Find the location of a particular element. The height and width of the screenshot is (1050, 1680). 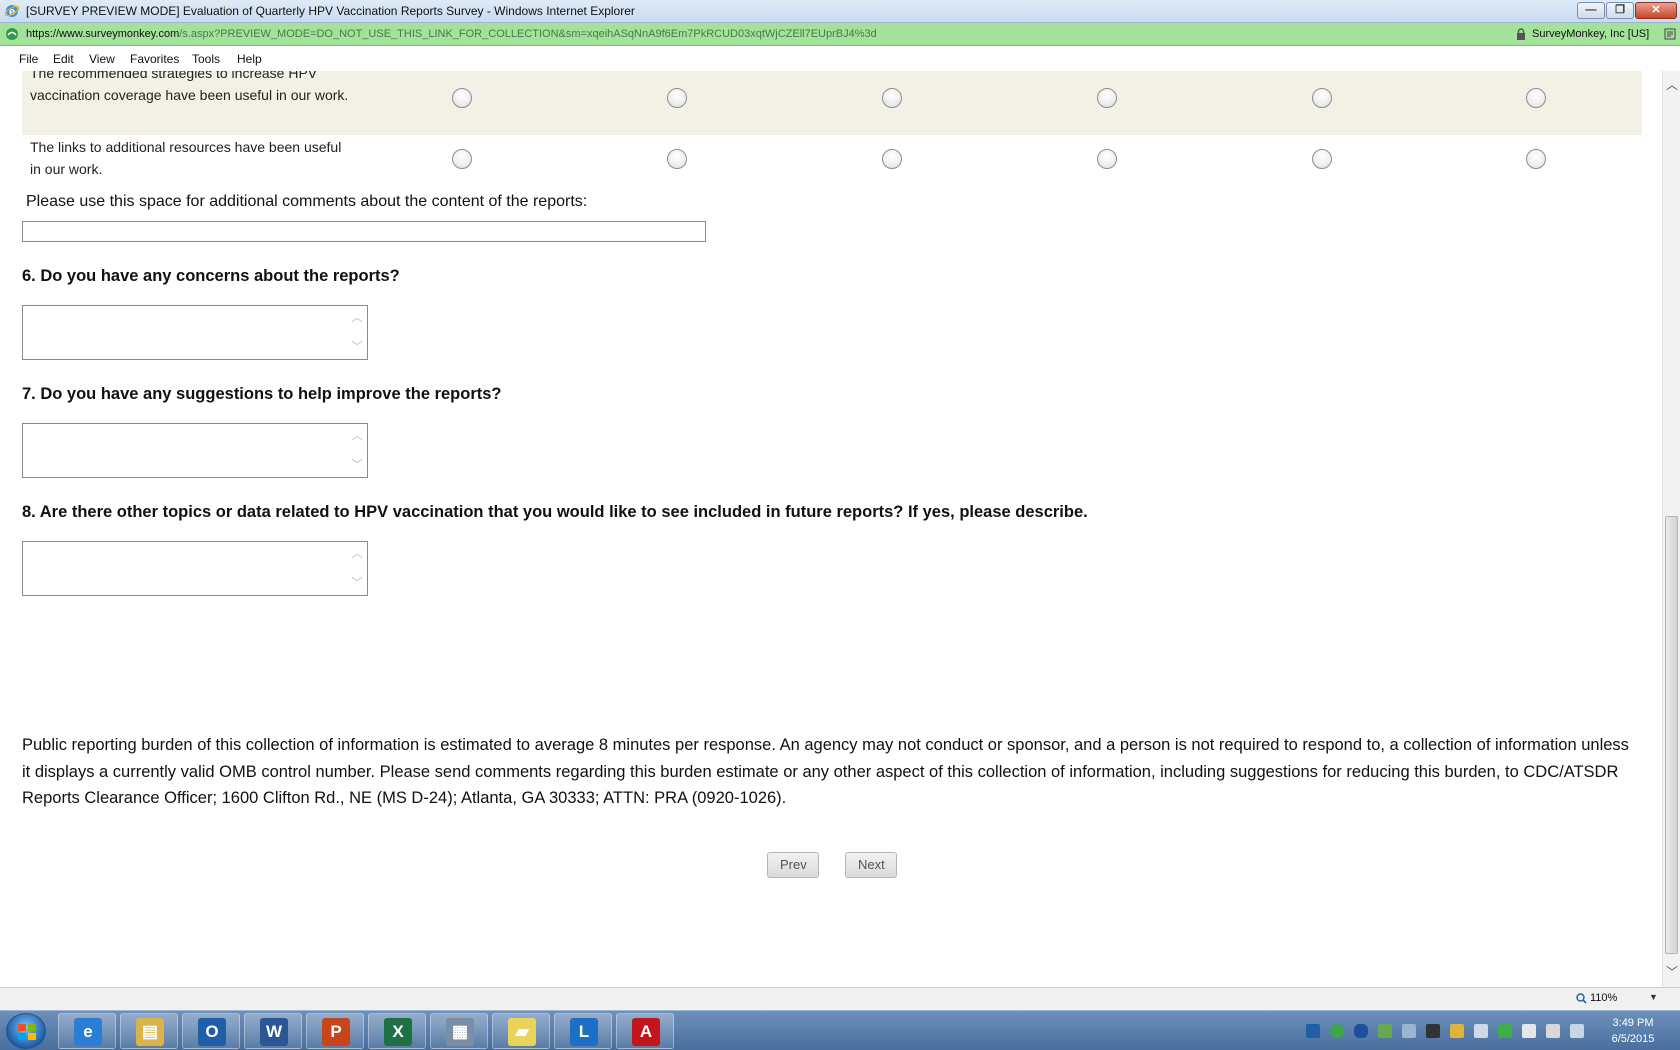

close-icon: ✕ is located at coordinates (1656, 10).